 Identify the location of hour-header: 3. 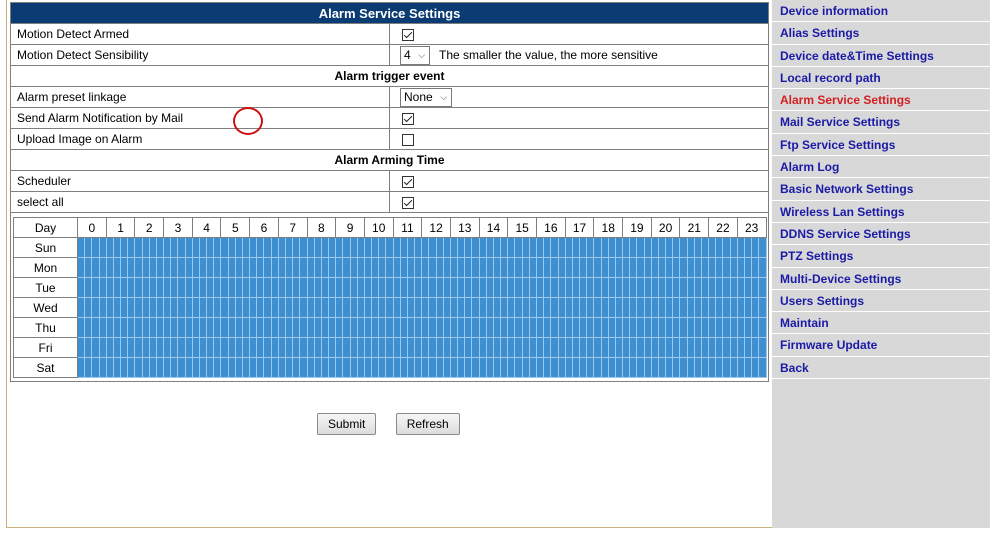
(178, 227).